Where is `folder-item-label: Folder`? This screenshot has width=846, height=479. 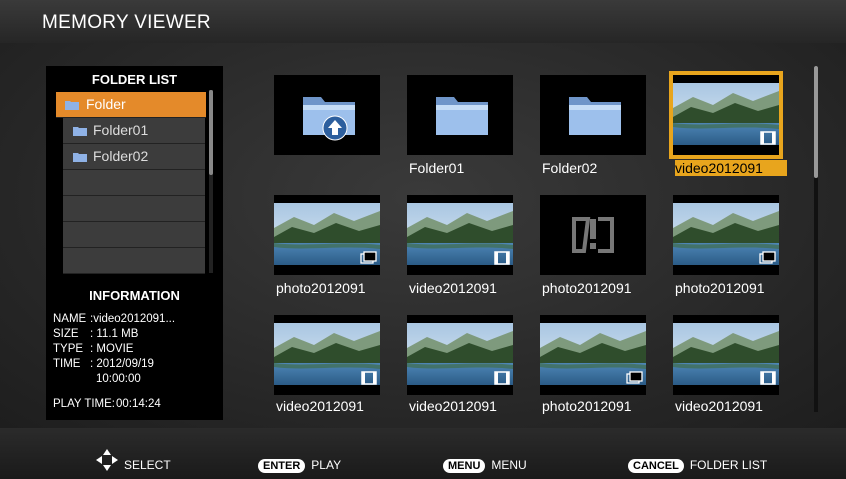
folder-item-label: Folder is located at coordinates (106, 104).